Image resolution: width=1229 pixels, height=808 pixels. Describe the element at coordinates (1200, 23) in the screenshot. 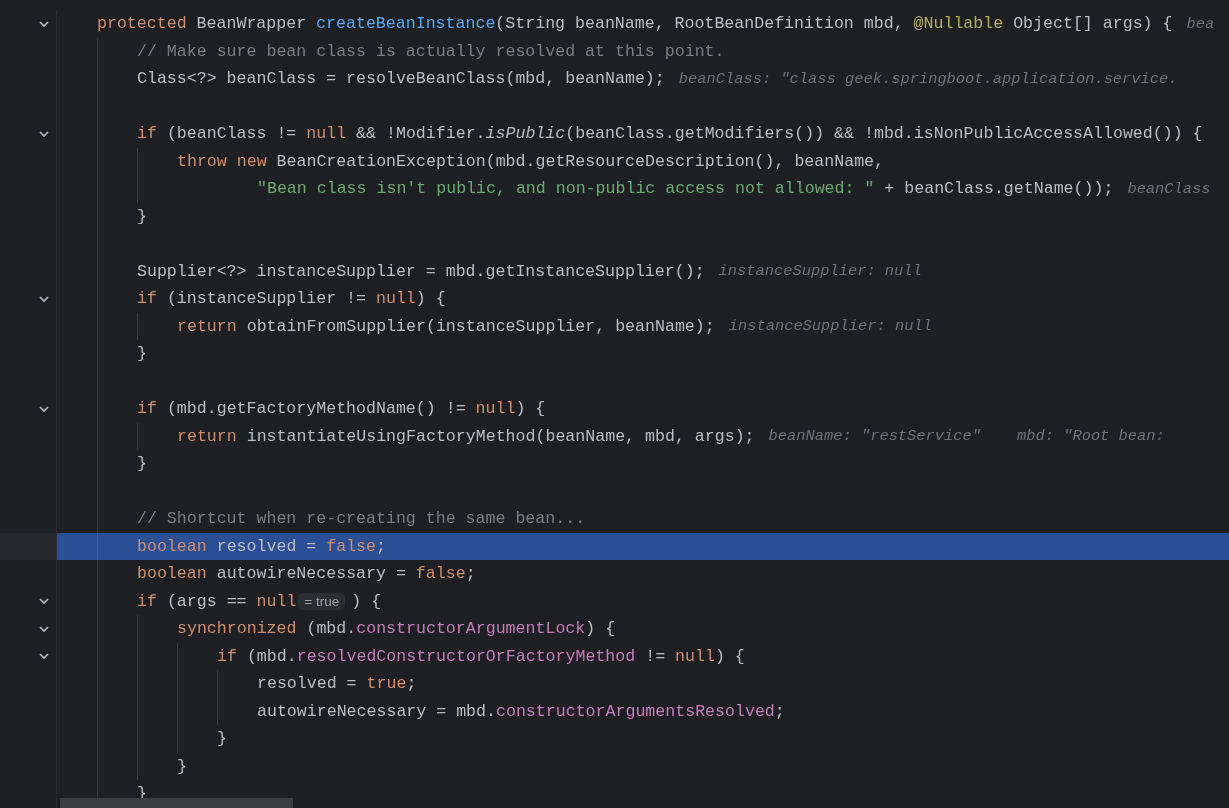

I see `inline-debug-hint: bea` at that location.